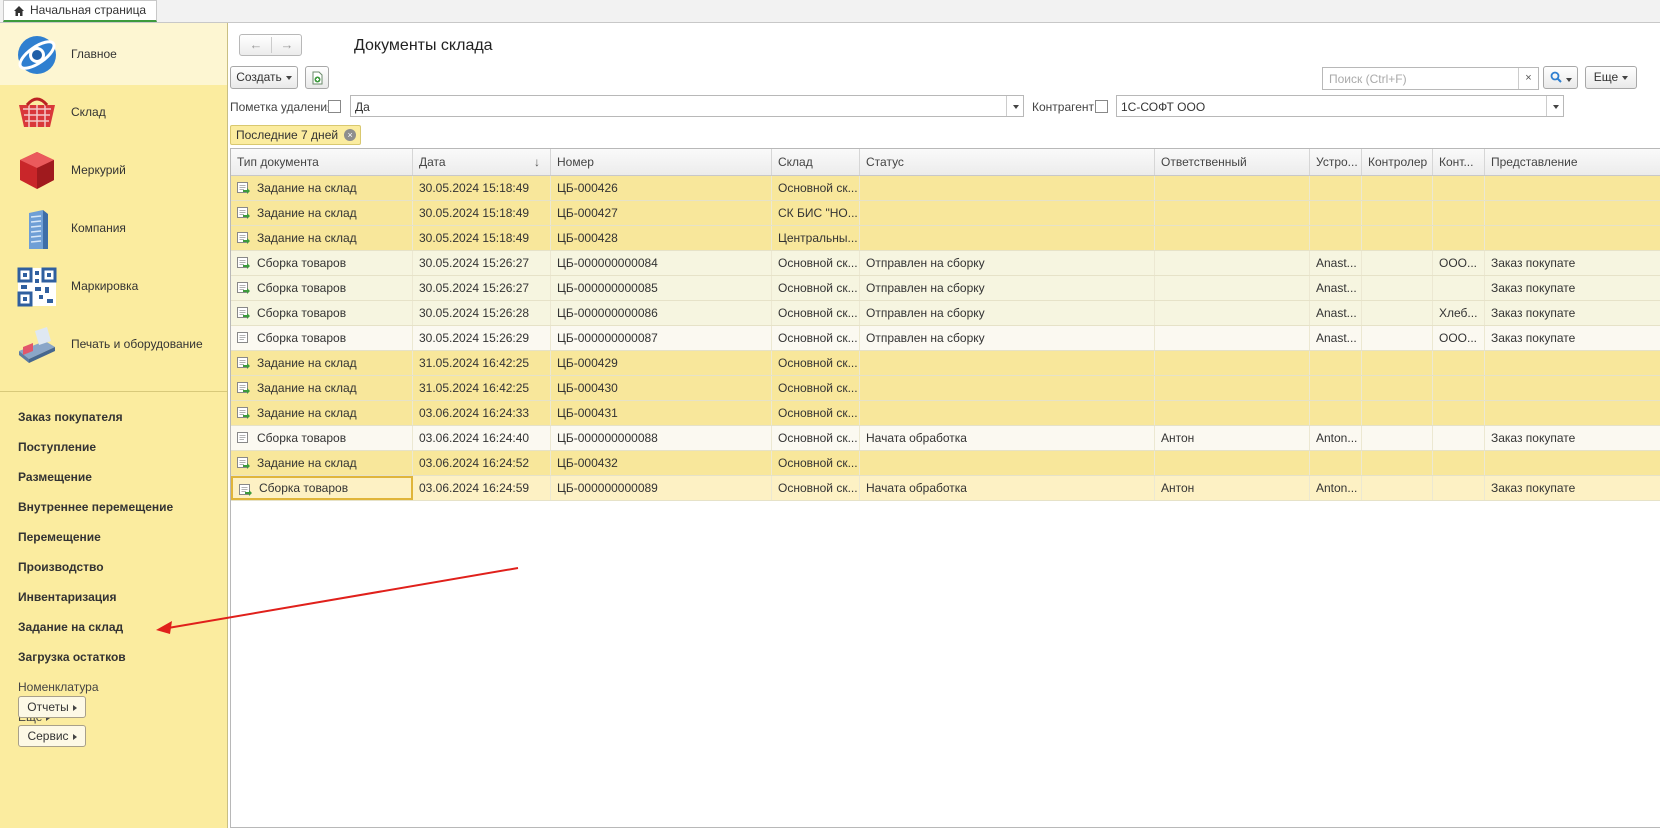 This screenshot has height=828, width=1660. Describe the element at coordinates (661, 313) in the screenshot. I see `cell-col-number: ЦБ-000000000086` at that location.